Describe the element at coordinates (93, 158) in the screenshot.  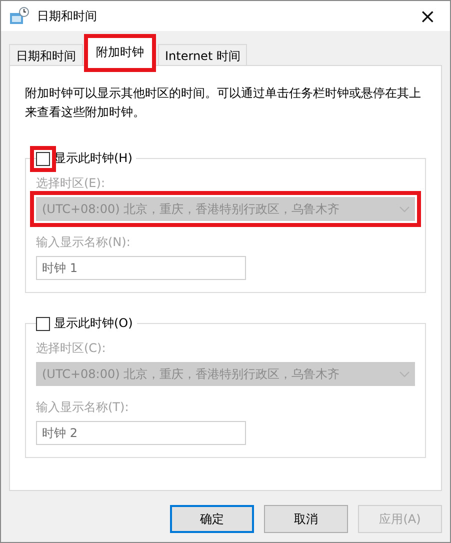
I see `checkbox-label: 显示此时钟(H)` at that location.